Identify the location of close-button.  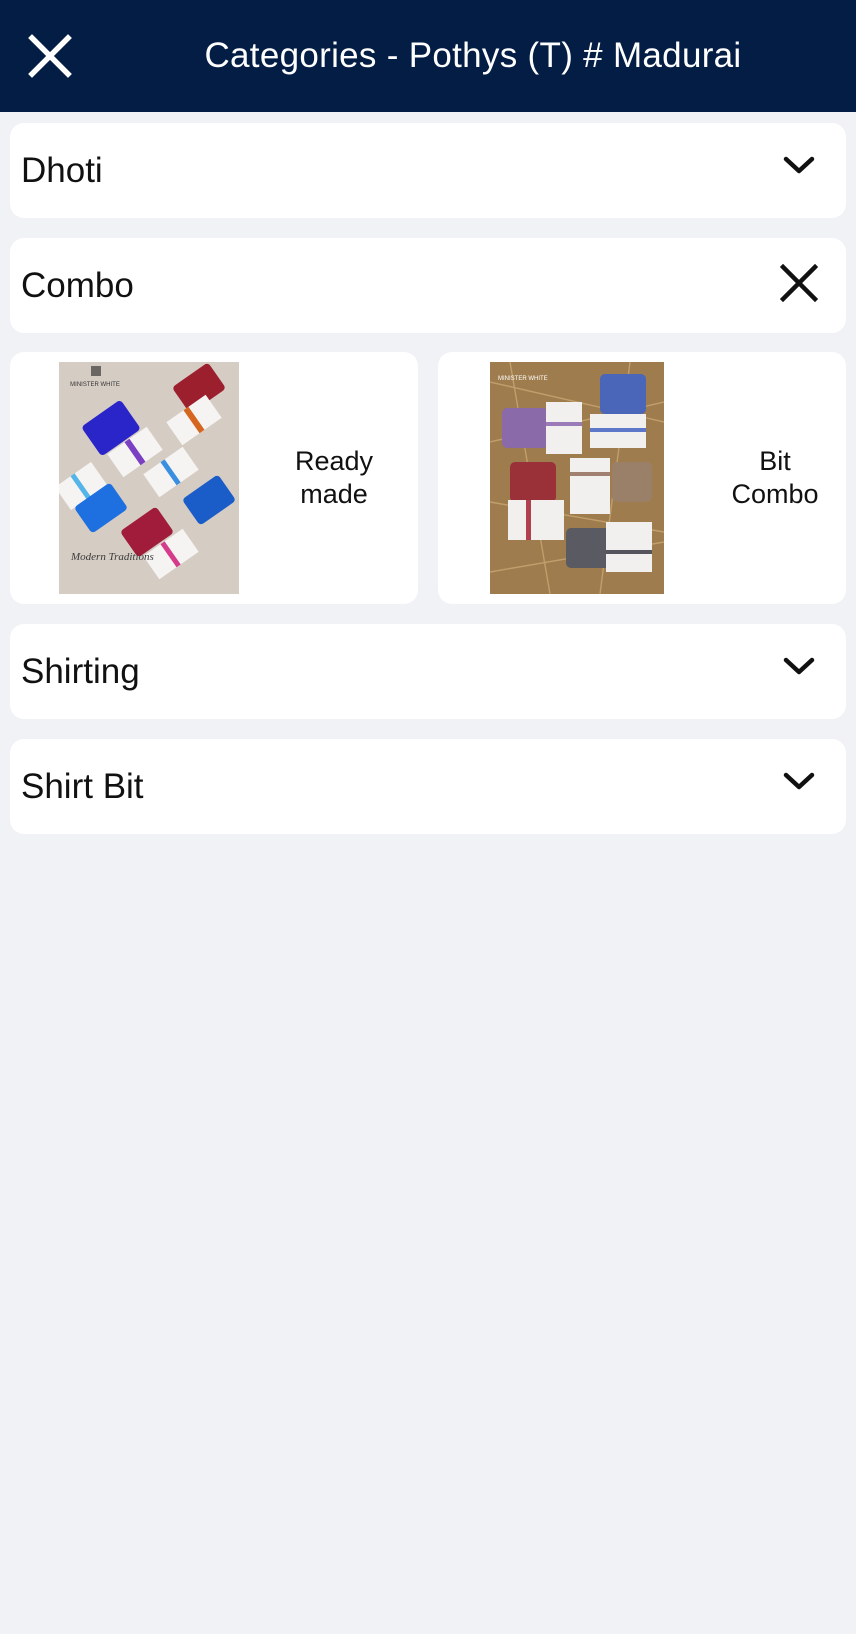
(50, 56).